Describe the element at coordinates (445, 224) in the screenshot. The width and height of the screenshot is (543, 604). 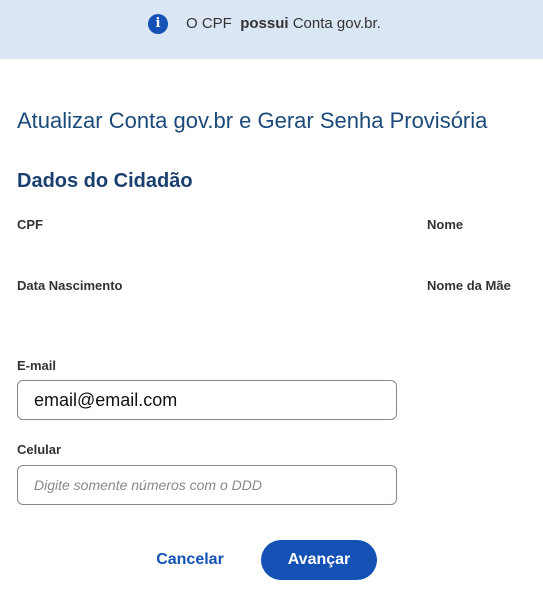
I see `nome-label: Nome` at that location.